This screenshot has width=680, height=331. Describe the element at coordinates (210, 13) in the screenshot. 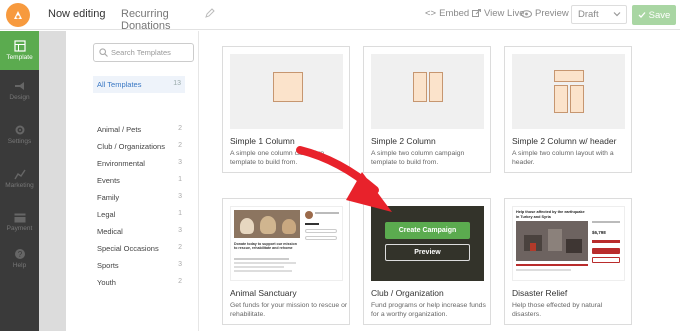

I see `pencil-icon` at that location.